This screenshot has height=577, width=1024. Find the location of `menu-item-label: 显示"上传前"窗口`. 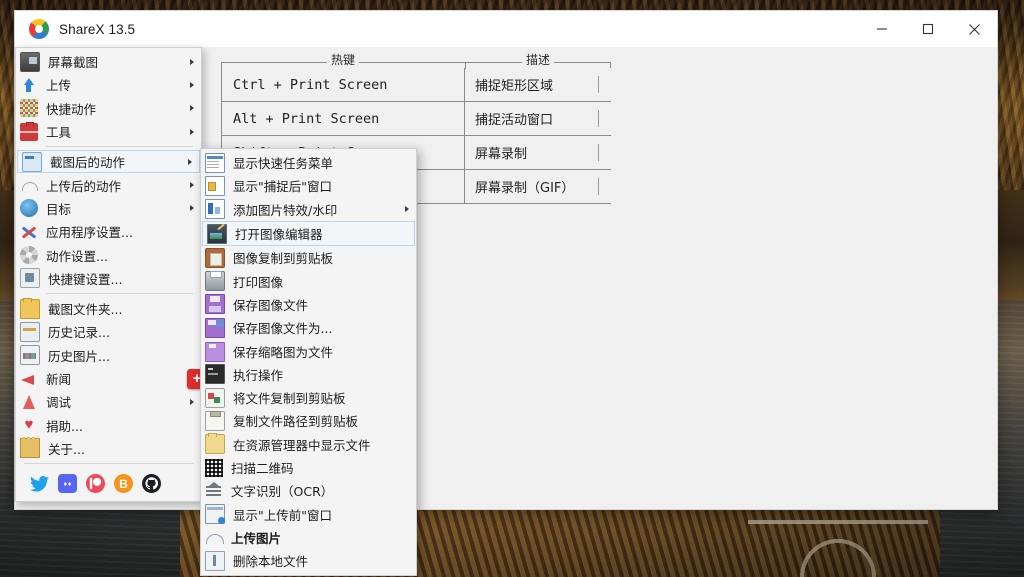

menu-item-label: 显示"上传前"窗口 is located at coordinates (282, 515).